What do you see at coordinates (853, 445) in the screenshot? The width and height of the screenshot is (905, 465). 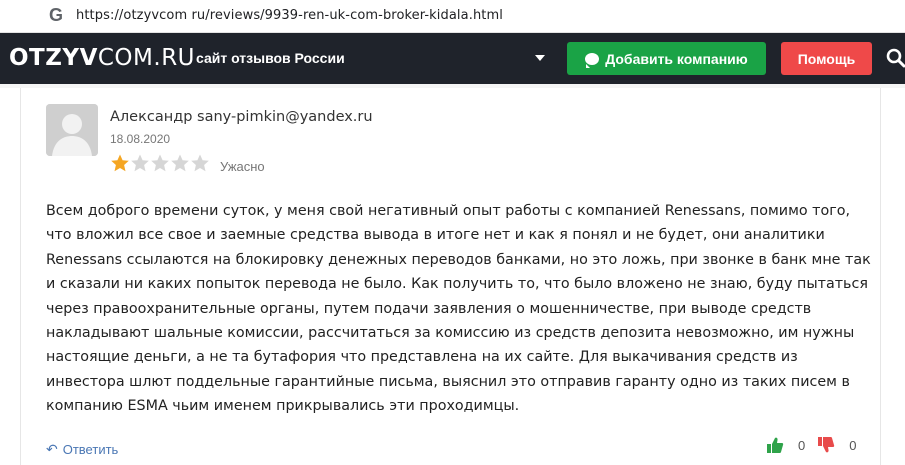 I see `dislikes-count: 0` at bounding box center [853, 445].